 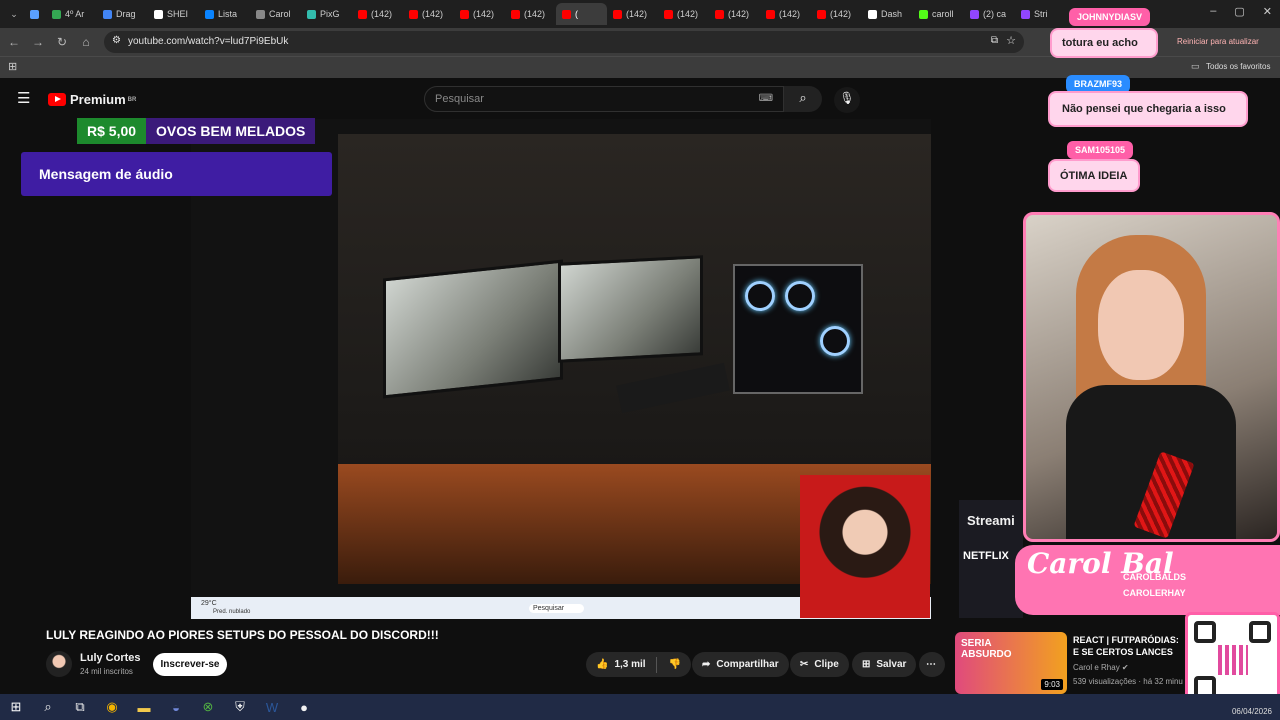 I want to click on chat-message-2: Não pensei que chegaria a isso, so click(x=1148, y=109).